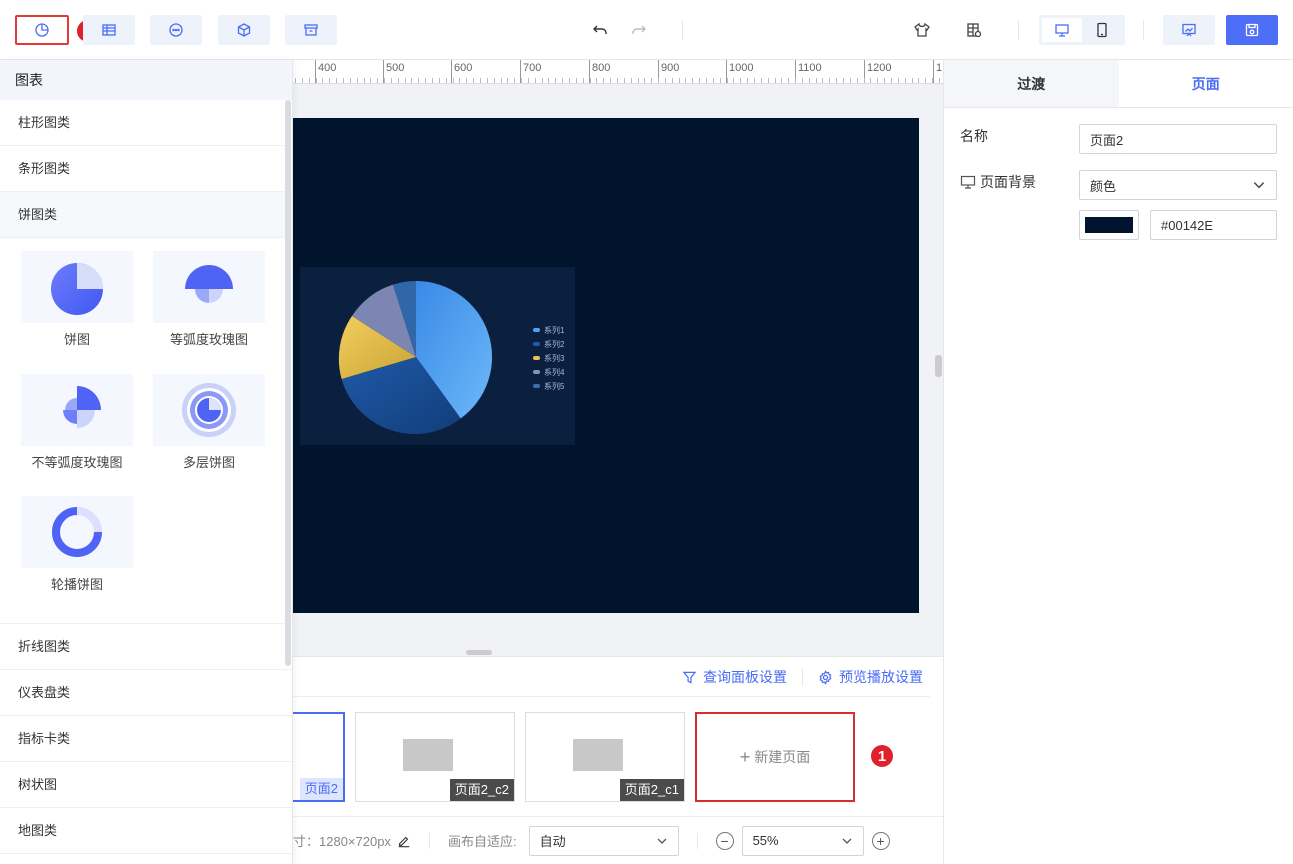 The width and height of the screenshot is (1293, 864). What do you see at coordinates (146, 647) in the screenshot?
I see `category-line-chart: 折线图类` at bounding box center [146, 647].